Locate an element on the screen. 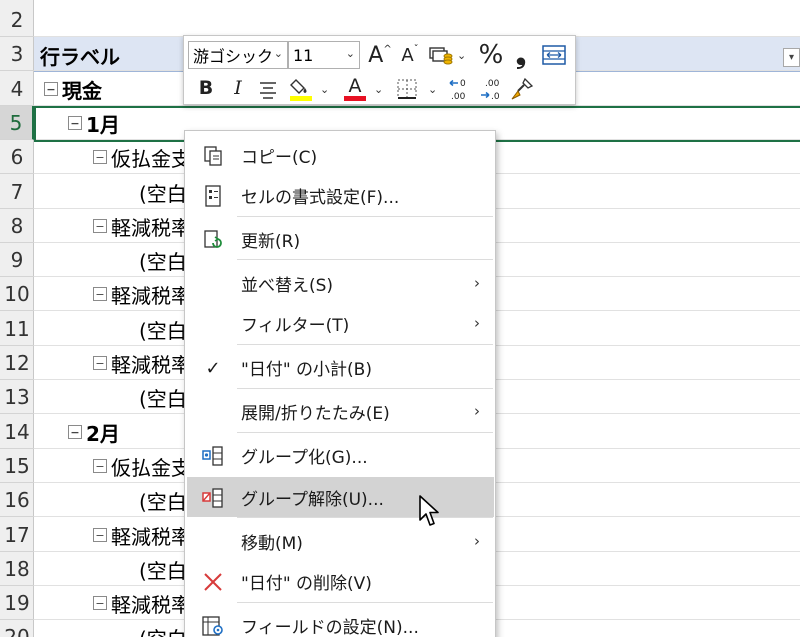 This screenshot has height=637, width=800. filter-dropdown-button: ▾ is located at coordinates (791, 57).